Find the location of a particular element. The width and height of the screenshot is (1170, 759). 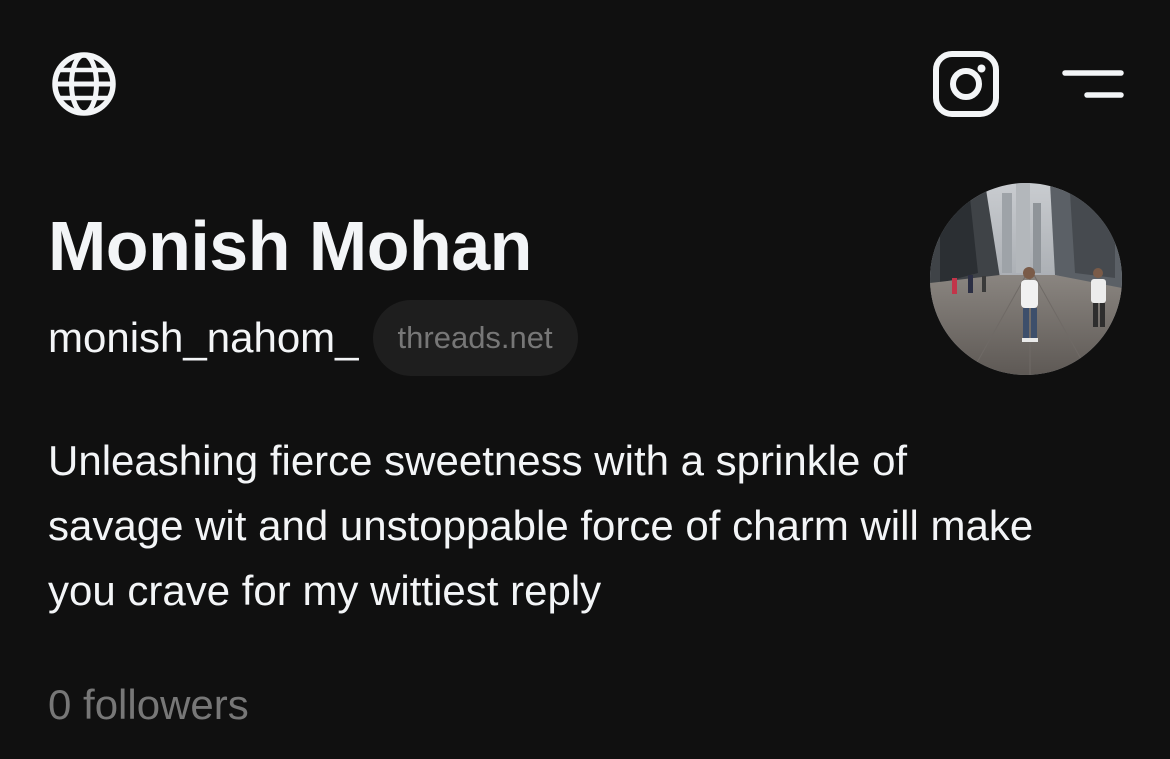

menu-button is located at coordinates (1093, 84).